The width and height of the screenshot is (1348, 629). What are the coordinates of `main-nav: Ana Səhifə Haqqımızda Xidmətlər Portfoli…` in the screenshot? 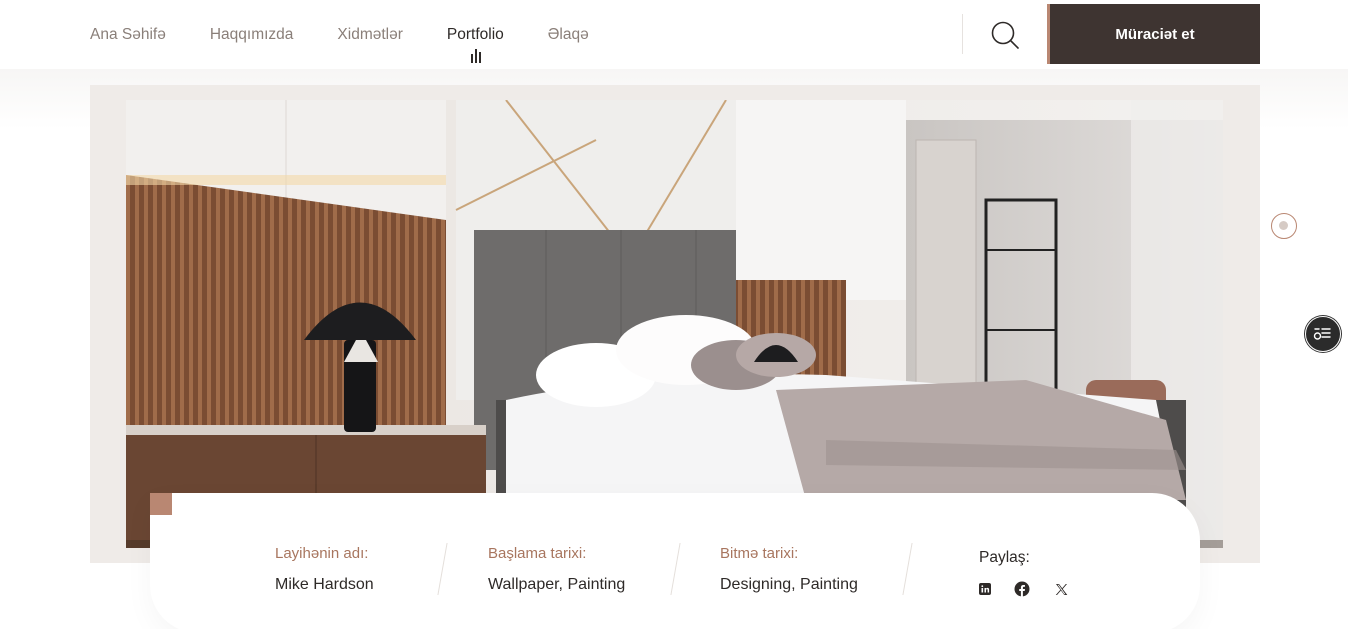 It's located at (361, 34).